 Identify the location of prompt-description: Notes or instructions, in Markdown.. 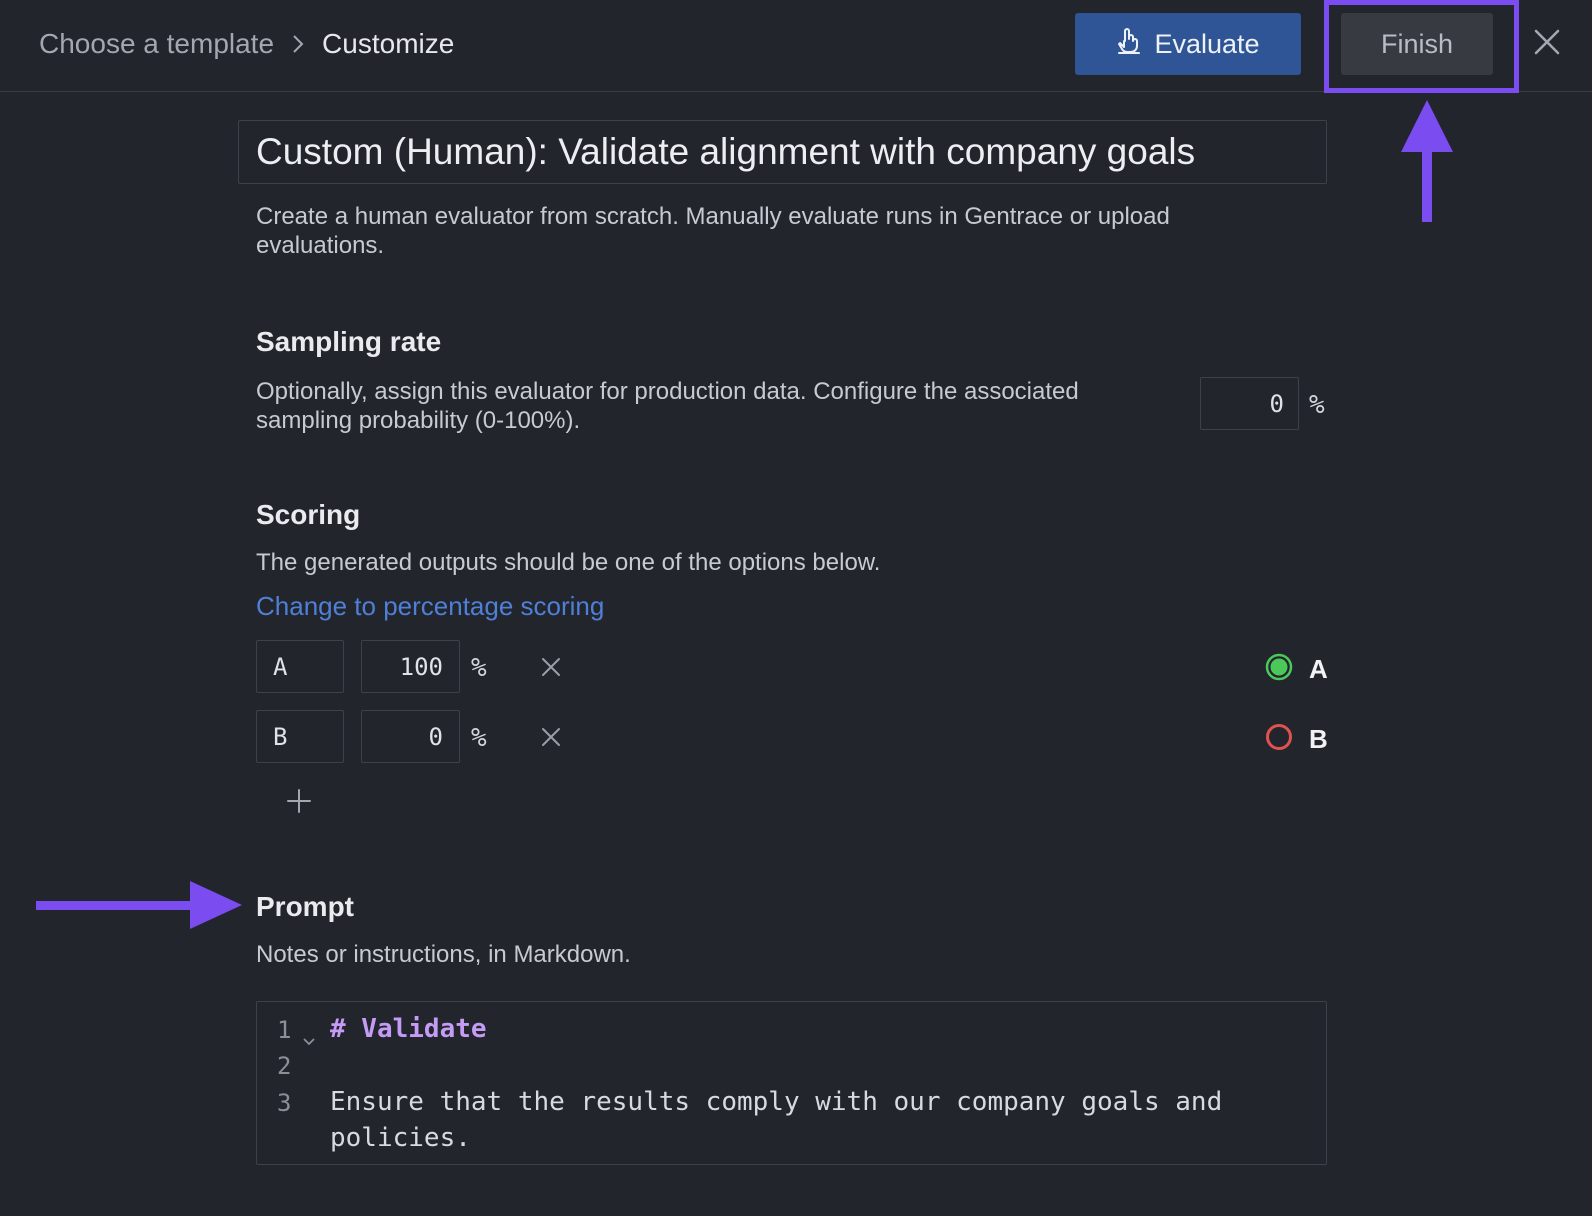
(443, 954).